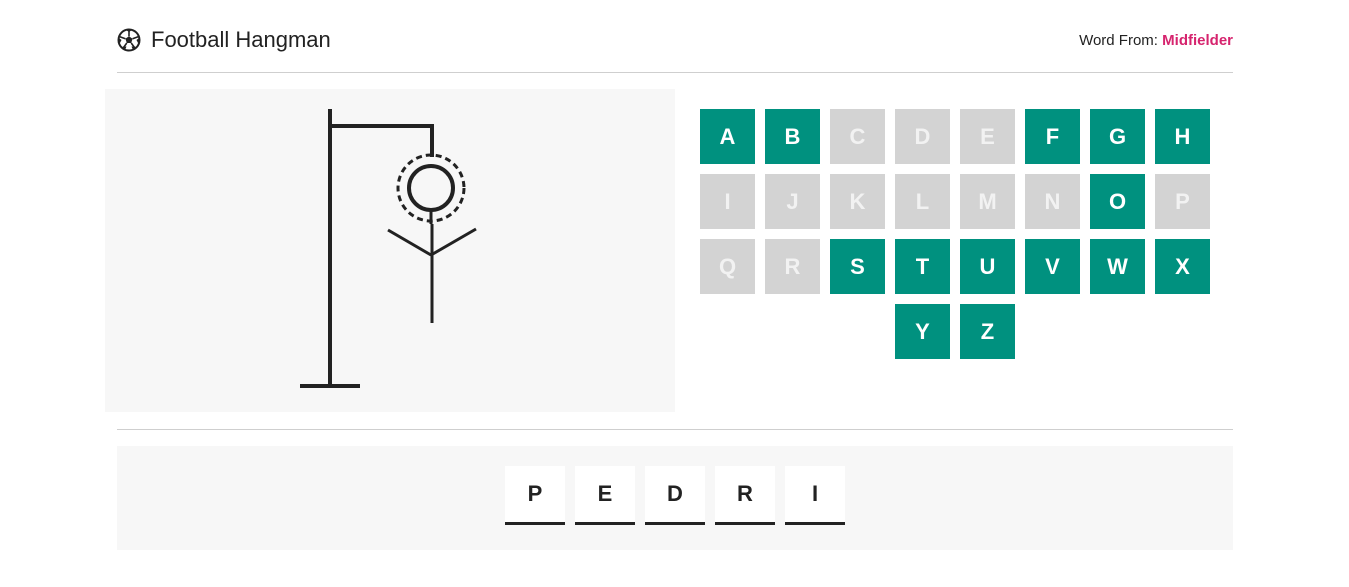 The width and height of the screenshot is (1349, 587). I want to click on letter-key-g: G, so click(1117, 136).